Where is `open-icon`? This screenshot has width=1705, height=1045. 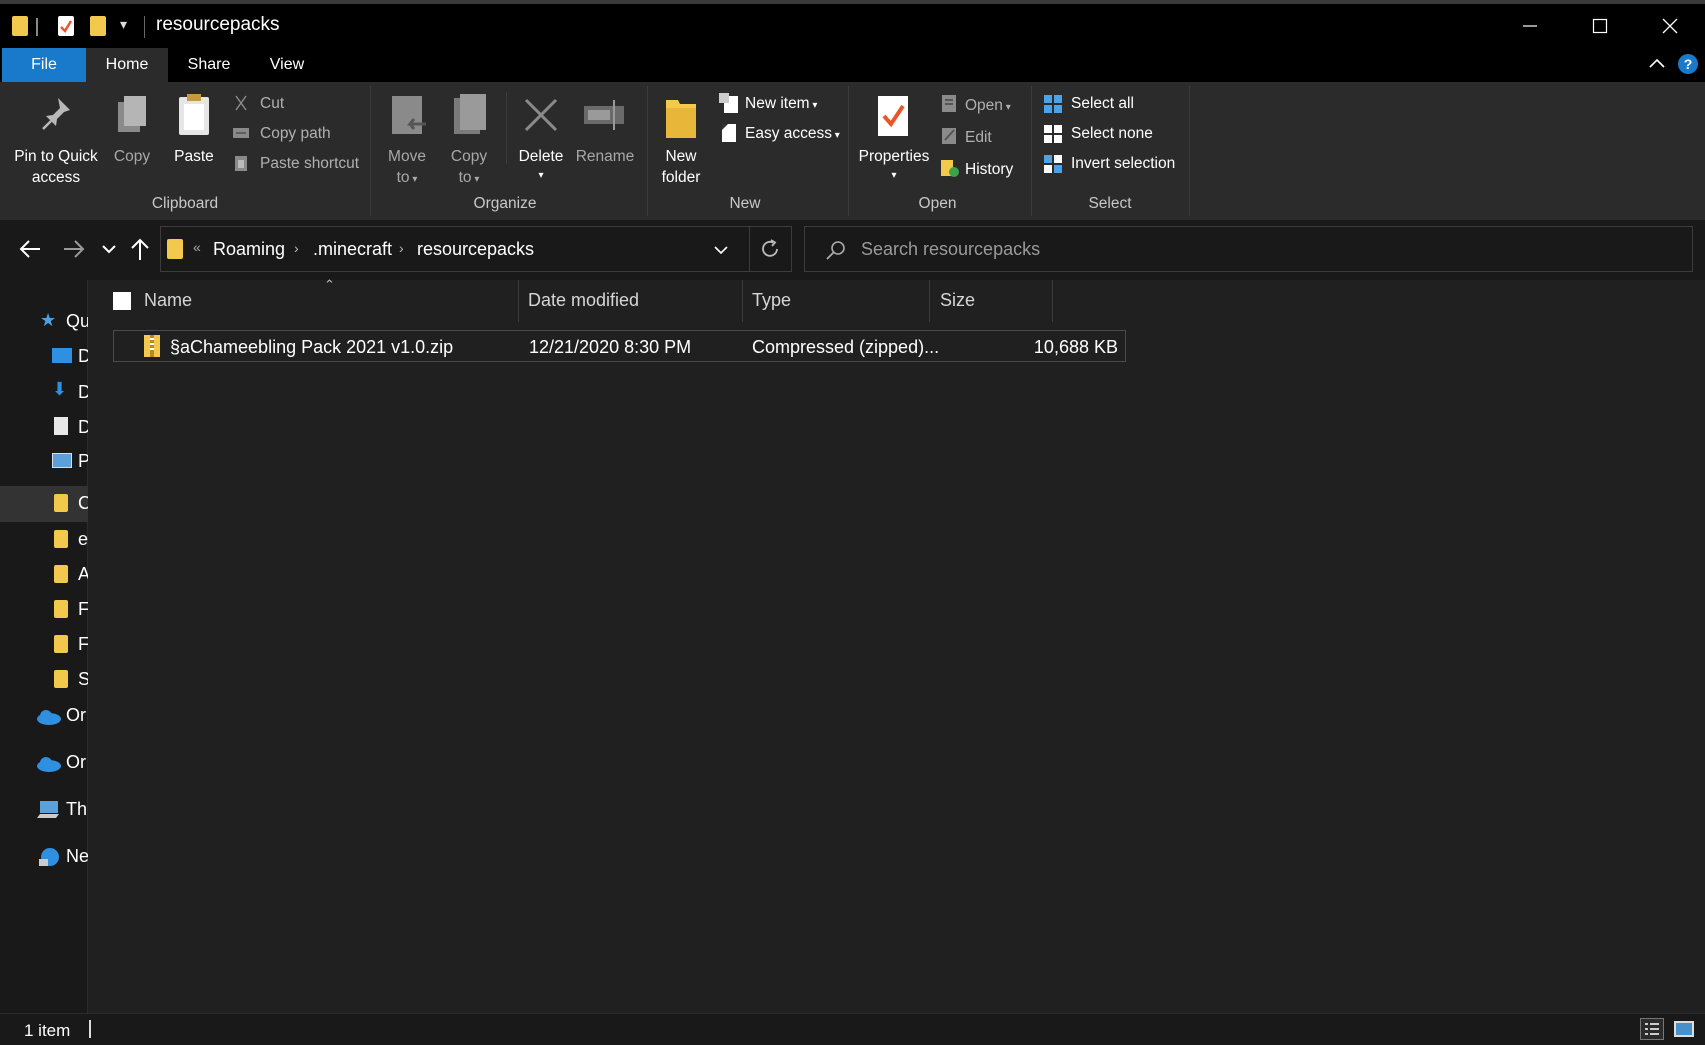
open-icon is located at coordinates (949, 103).